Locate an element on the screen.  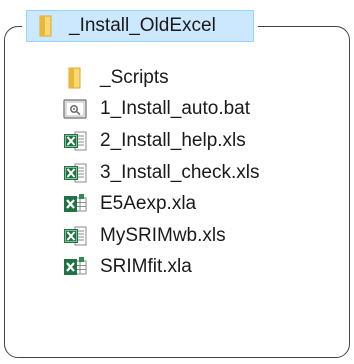
list-item-scripts-folder: _Scripts is located at coordinates (202, 78).